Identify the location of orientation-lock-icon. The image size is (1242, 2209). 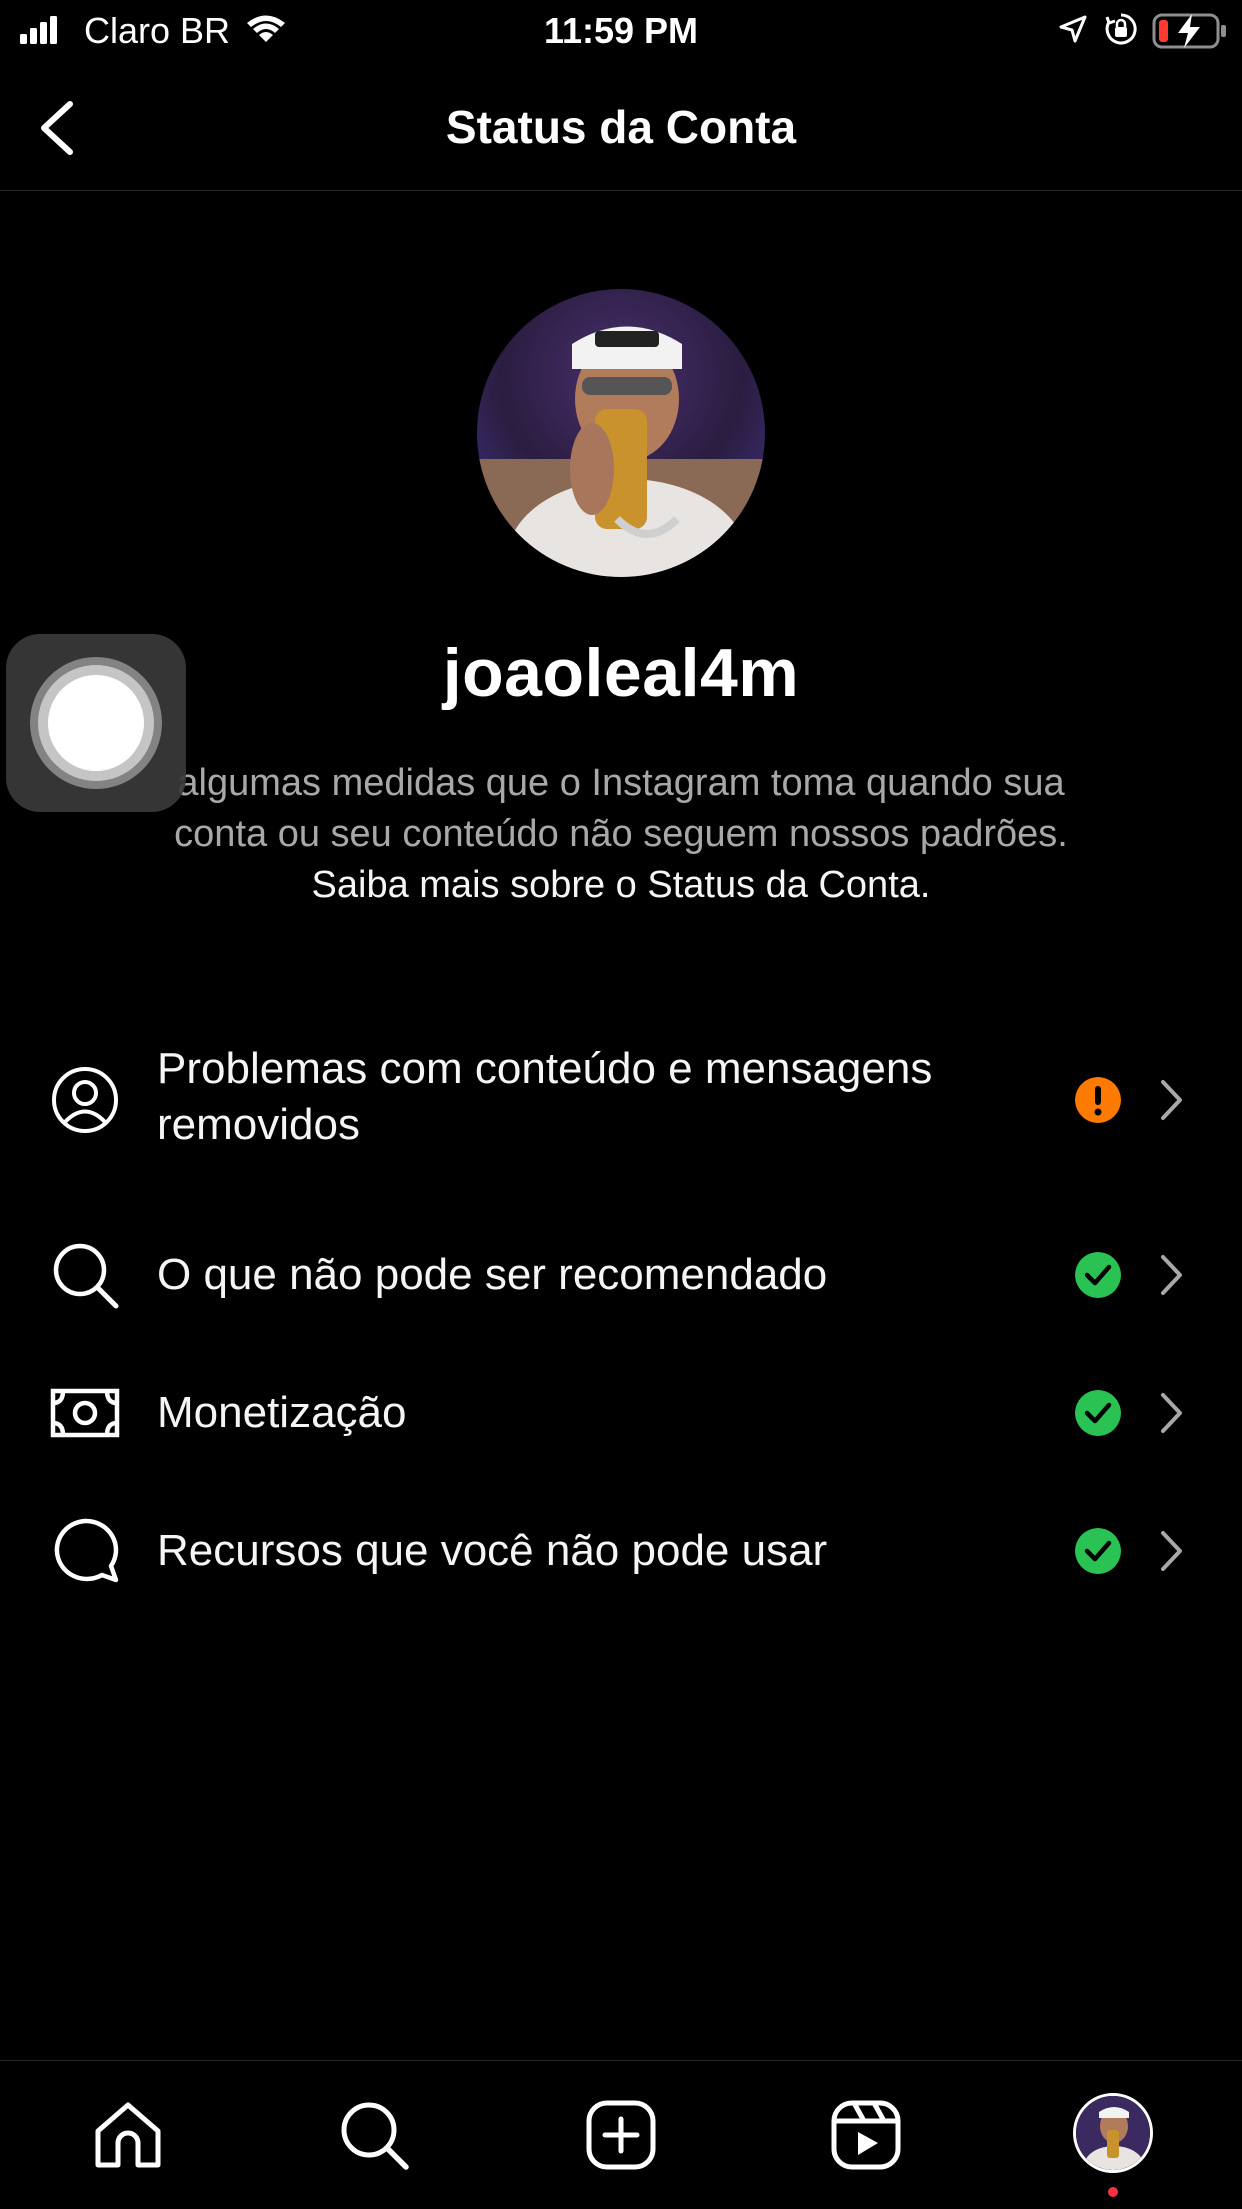
(1121, 29).